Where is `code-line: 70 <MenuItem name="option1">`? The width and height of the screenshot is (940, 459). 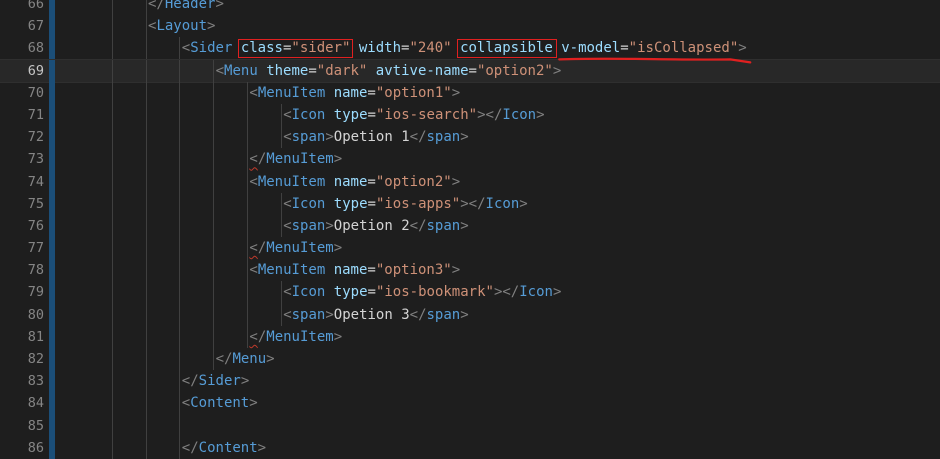
code-line: 70 <MenuItem name="option1"> is located at coordinates (470, 92).